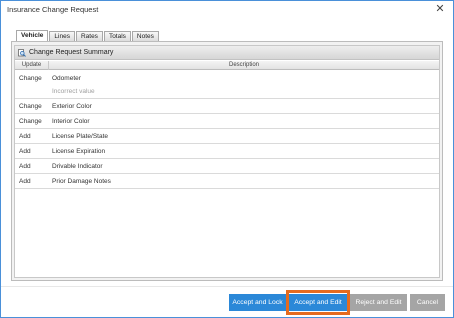 This screenshot has width=454, height=318. Describe the element at coordinates (117, 36) in the screenshot. I see `tab-totals: Totals` at that location.